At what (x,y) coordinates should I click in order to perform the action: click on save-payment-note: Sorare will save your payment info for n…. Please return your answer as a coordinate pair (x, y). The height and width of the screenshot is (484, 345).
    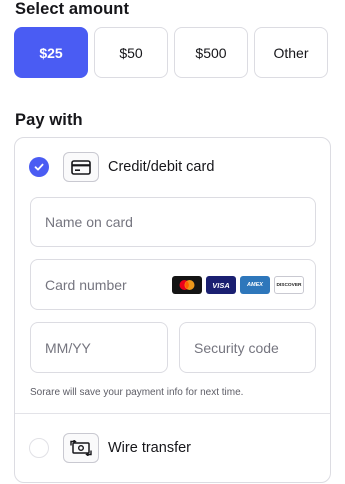
    Looking at the image, I should click on (137, 392).